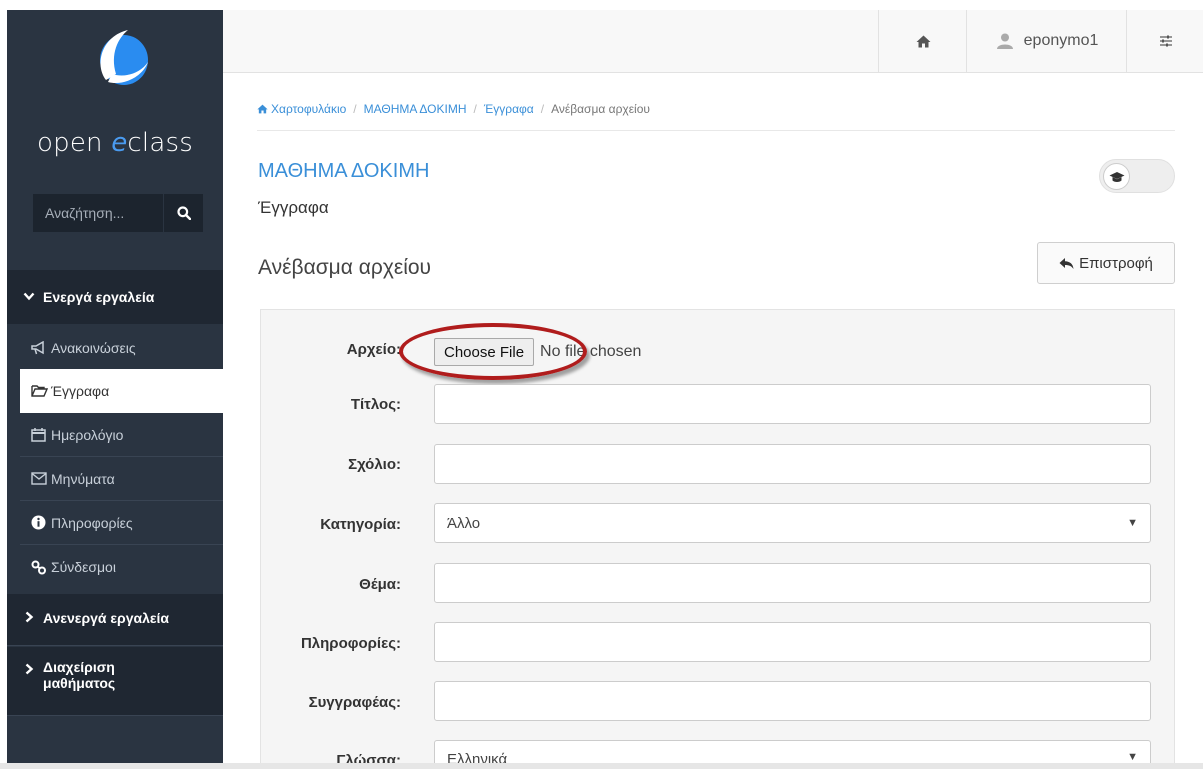  I want to click on eclass-logo-icon, so click(121, 57).